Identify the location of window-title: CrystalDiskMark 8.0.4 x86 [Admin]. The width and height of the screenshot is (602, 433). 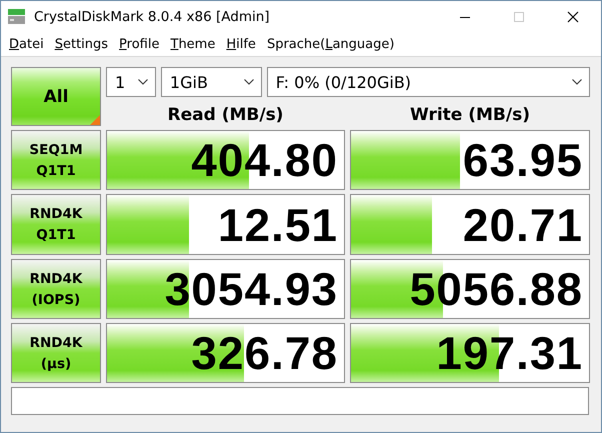
(152, 17).